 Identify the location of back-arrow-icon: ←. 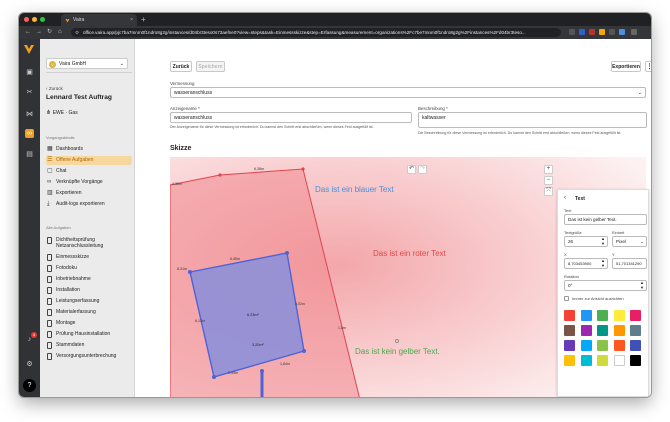
(28, 32).